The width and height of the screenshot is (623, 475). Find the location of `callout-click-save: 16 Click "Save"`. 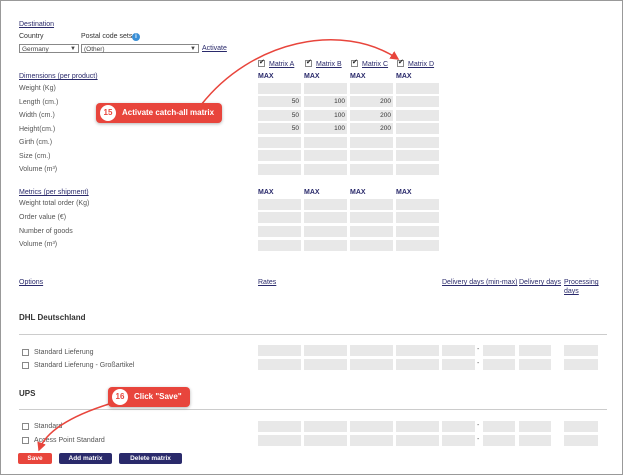

callout-click-save: 16 Click "Save" is located at coordinates (149, 397).